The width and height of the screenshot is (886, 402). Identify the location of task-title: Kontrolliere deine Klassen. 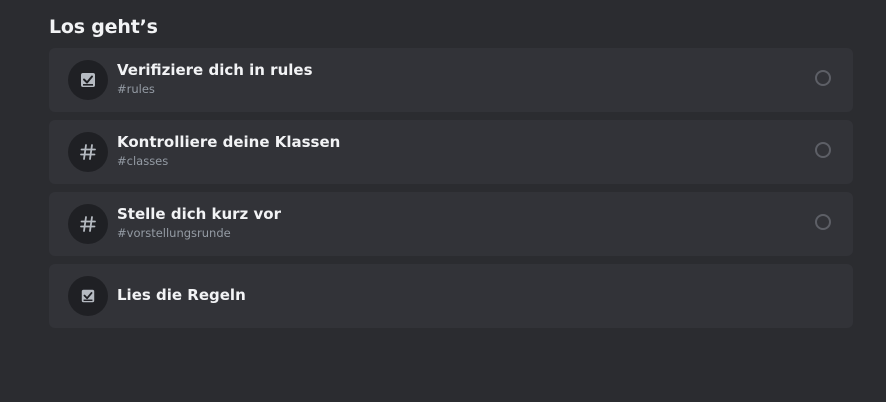
(229, 142).